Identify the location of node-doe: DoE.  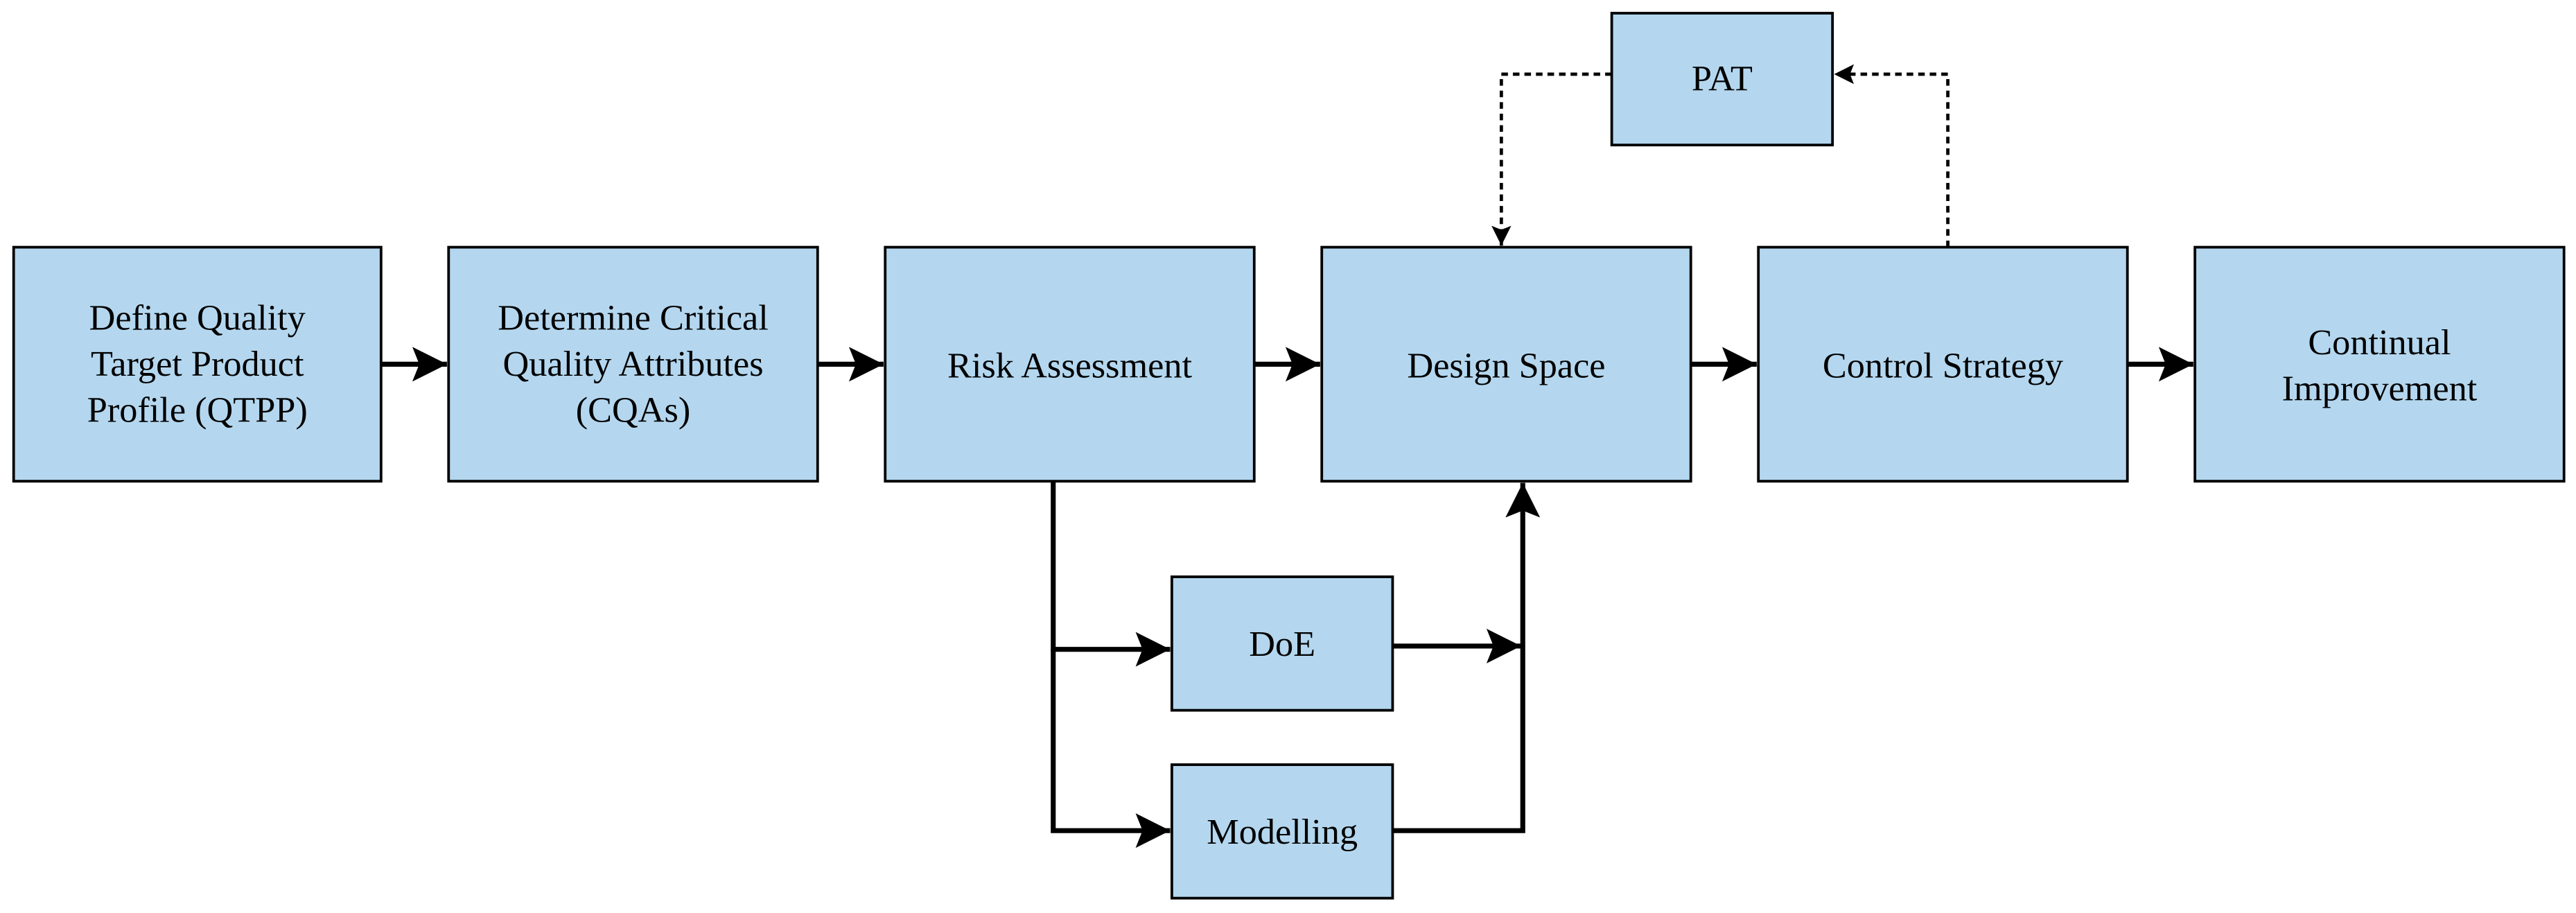
(1282, 643).